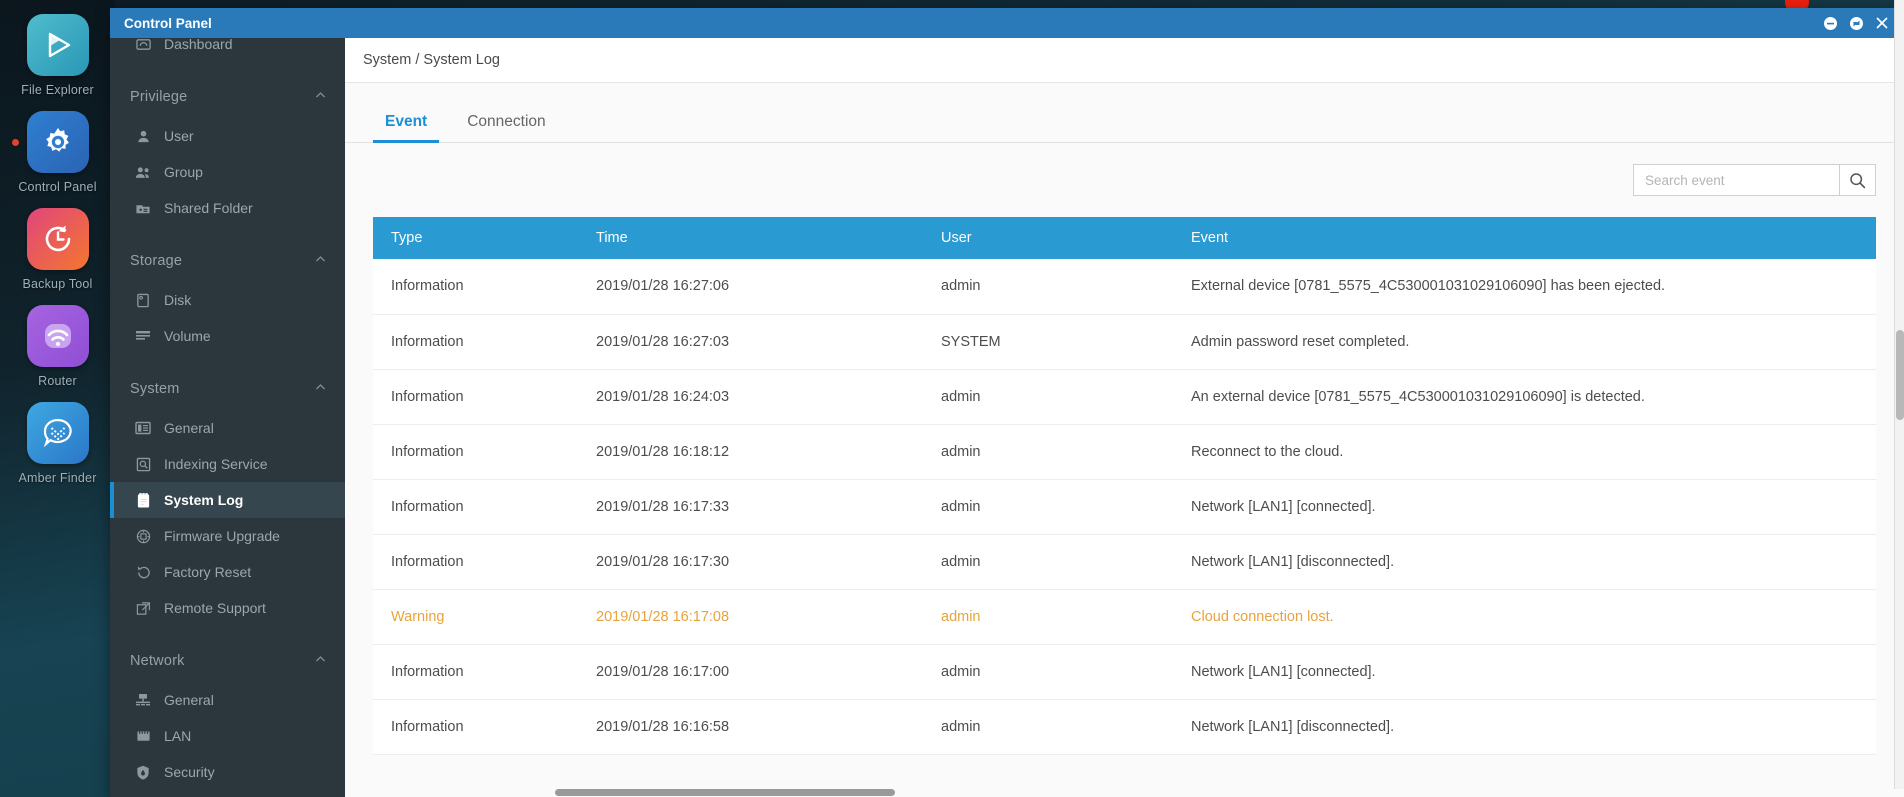  What do you see at coordinates (227, 500) in the screenshot?
I see `sidebar-item-system-log: System Log` at bounding box center [227, 500].